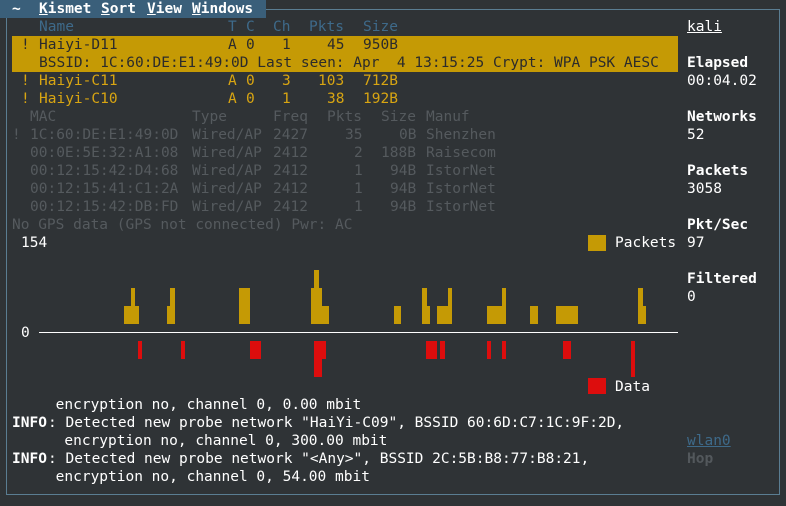 The image size is (786, 506). Describe the element at coordinates (722, 117) in the screenshot. I see `networks-label: Networks` at that location.